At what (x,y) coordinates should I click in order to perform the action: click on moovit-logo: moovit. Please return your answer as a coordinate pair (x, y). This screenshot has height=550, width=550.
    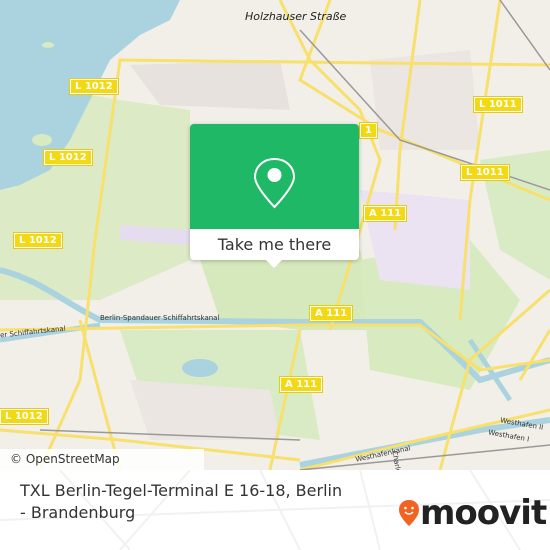
    Looking at the image, I should click on (472, 513).